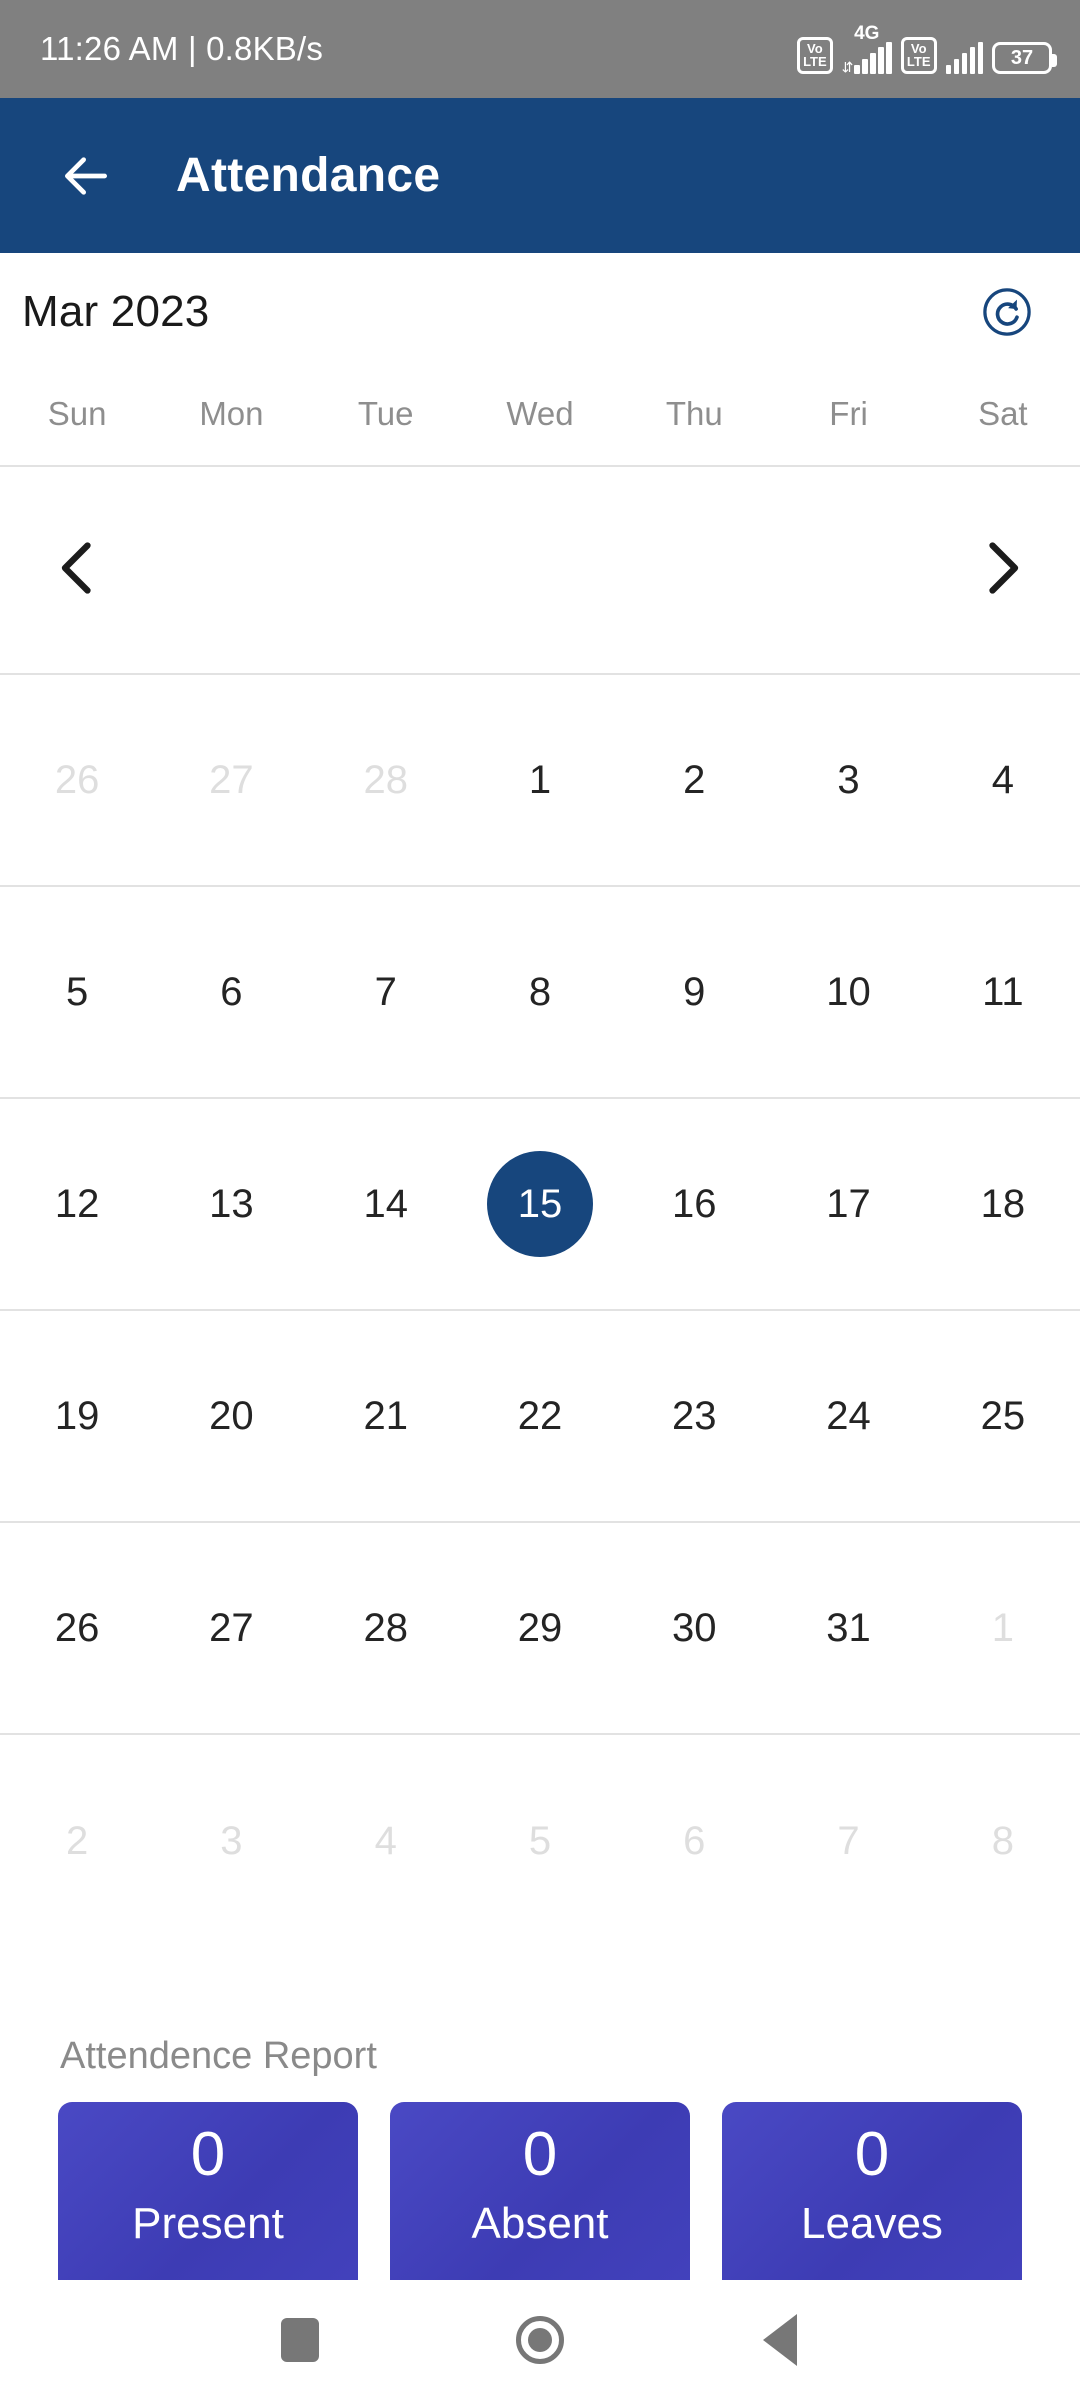 The width and height of the screenshot is (1080, 2400). I want to click on refresh-icon, so click(1007, 312).